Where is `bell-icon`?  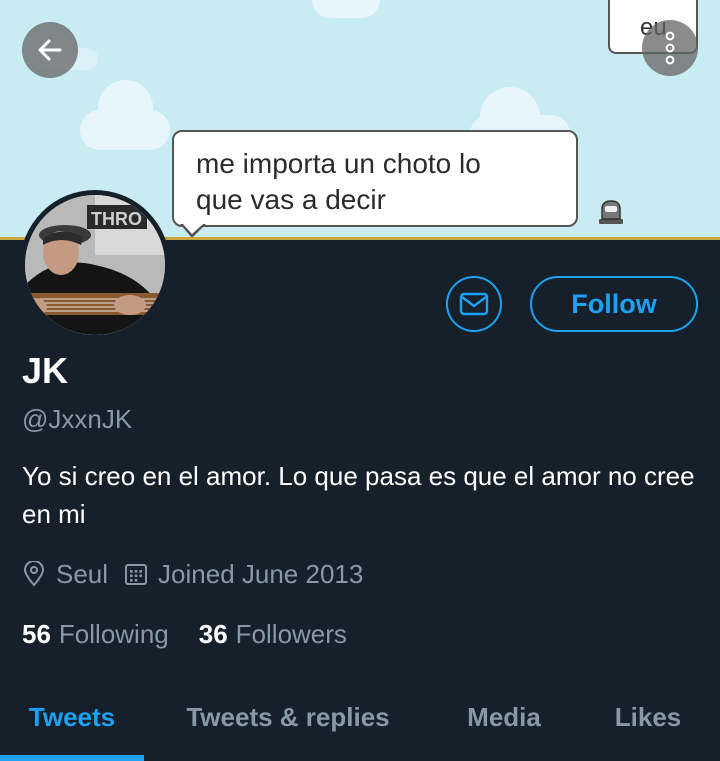
bell-icon is located at coordinates (611, 212).